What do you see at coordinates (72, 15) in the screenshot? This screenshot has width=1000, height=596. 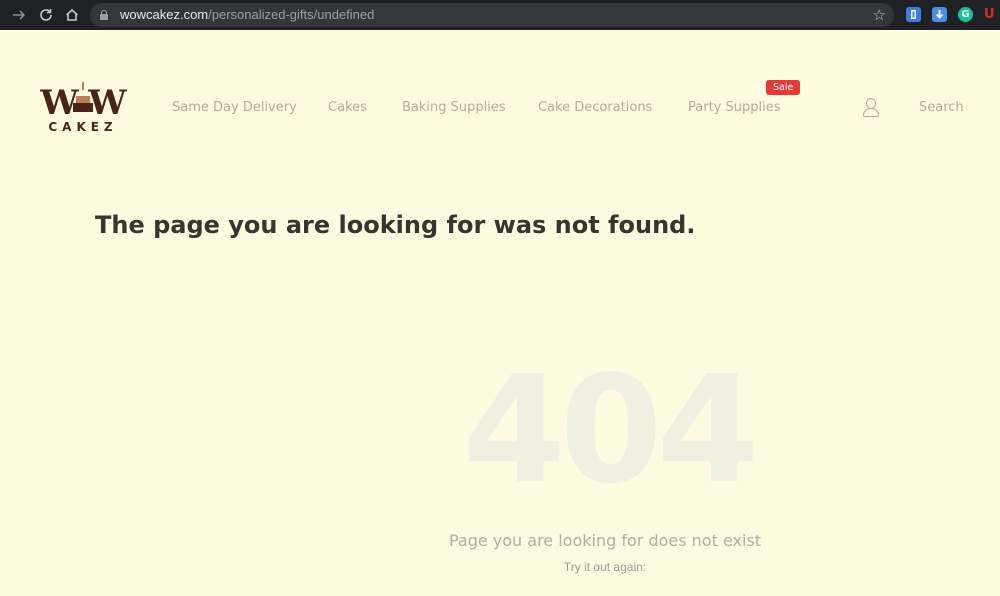 I see `home-icon` at bounding box center [72, 15].